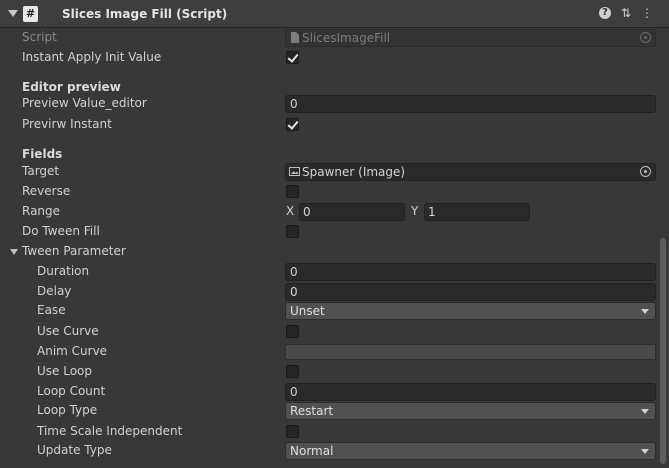 The width and height of the screenshot is (669, 468). I want to click on ease-row: Ease Unset, so click(330, 311).